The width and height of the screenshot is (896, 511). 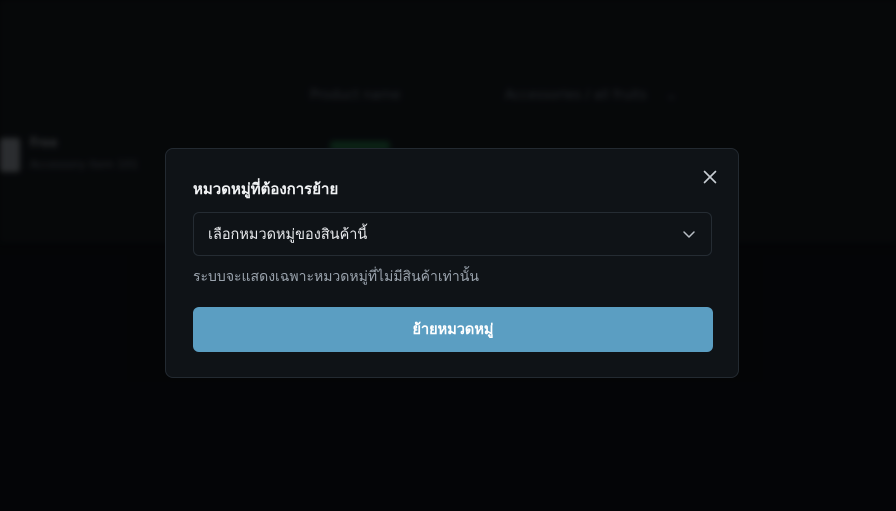 What do you see at coordinates (452, 234) in the screenshot?
I see `category-select: เลือกหมวดหมู่ของสินค้านี้` at bounding box center [452, 234].